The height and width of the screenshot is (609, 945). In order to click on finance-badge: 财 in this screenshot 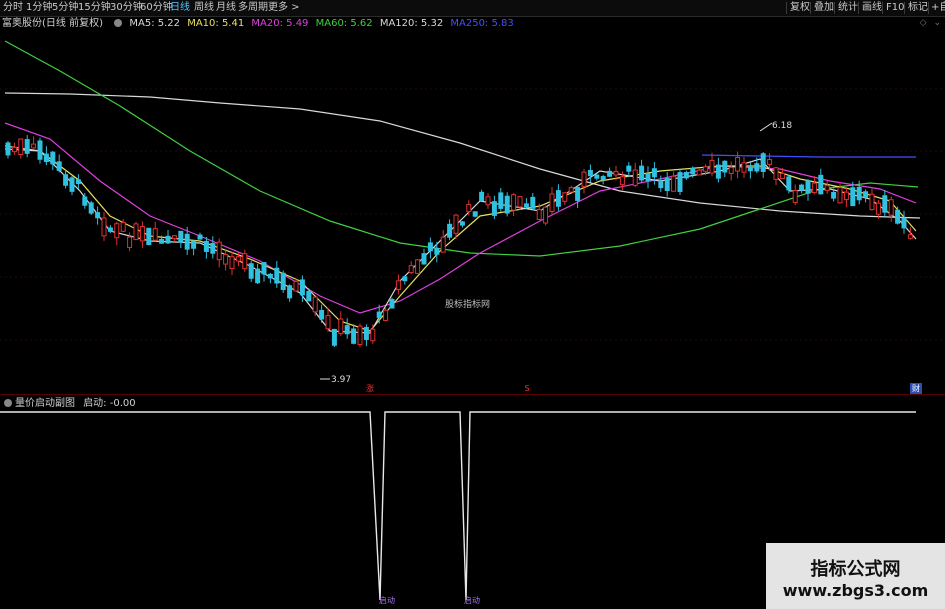, I will do `click(916, 388)`.